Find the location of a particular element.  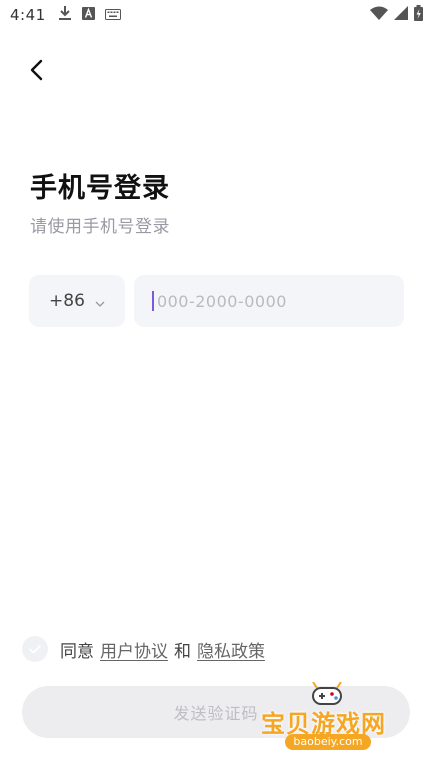

chevron-down-icon is located at coordinates (100, 301).